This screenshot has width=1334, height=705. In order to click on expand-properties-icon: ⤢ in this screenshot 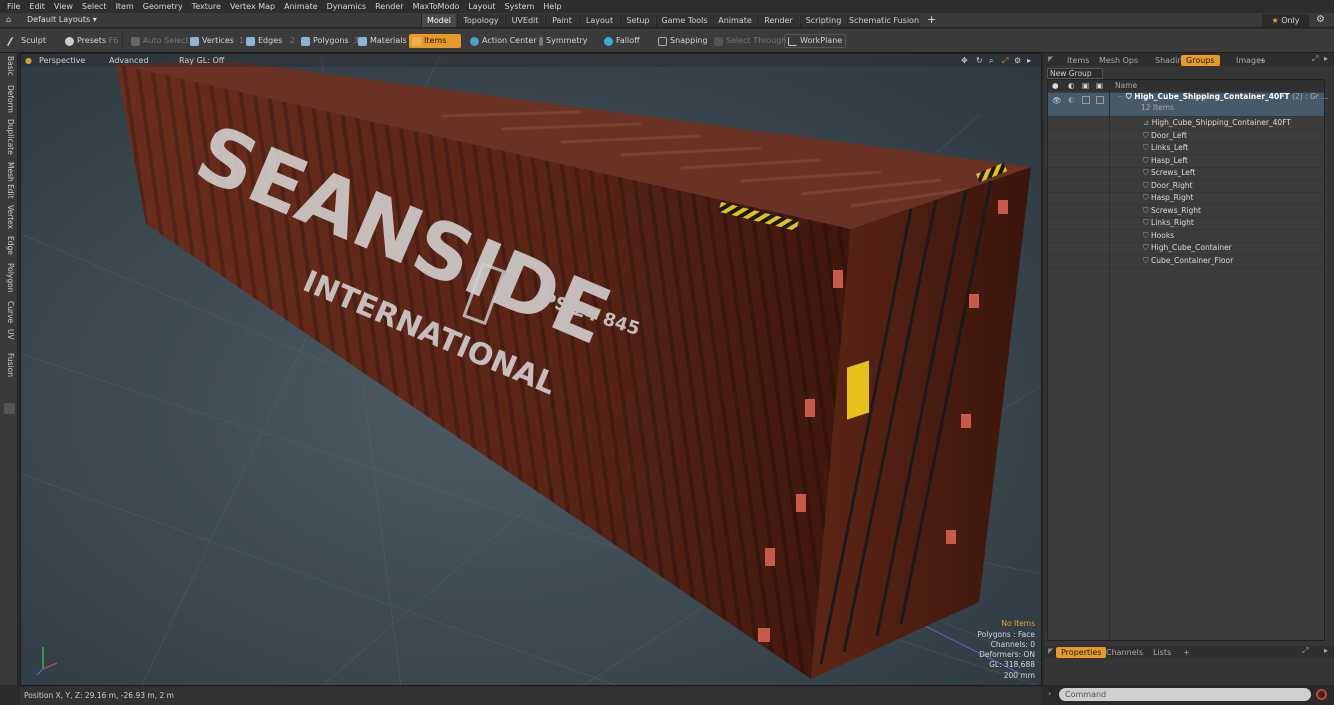, I will do `click(1305, 651)`.